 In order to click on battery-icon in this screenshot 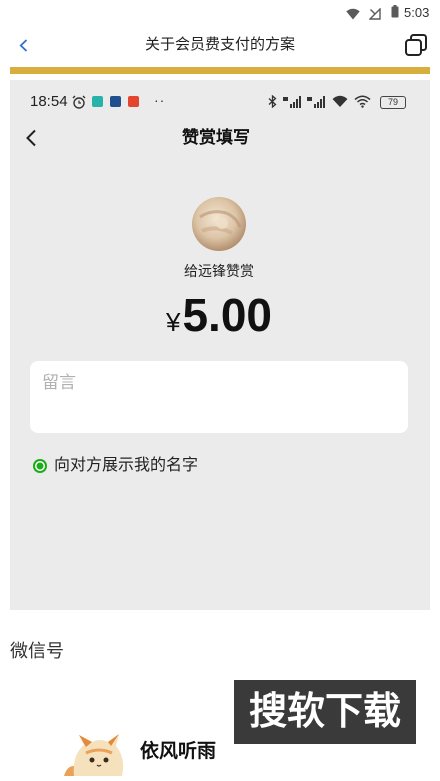, I will do `click(395, 14)`.